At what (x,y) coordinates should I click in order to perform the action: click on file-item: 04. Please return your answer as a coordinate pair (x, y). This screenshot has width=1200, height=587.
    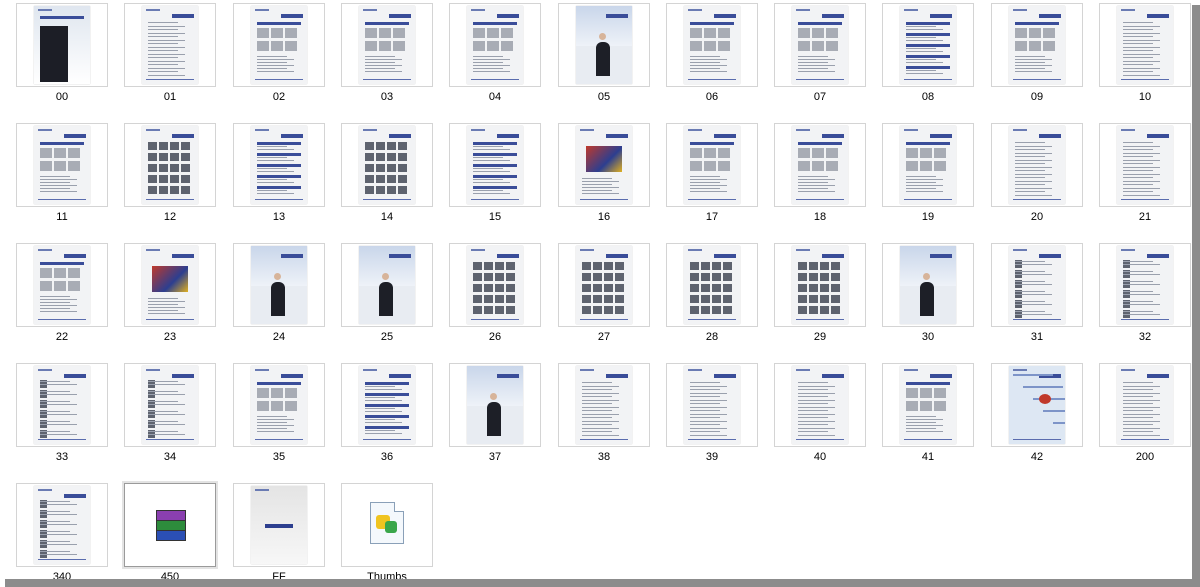
    Looking at the image, I should click on (495, 57).